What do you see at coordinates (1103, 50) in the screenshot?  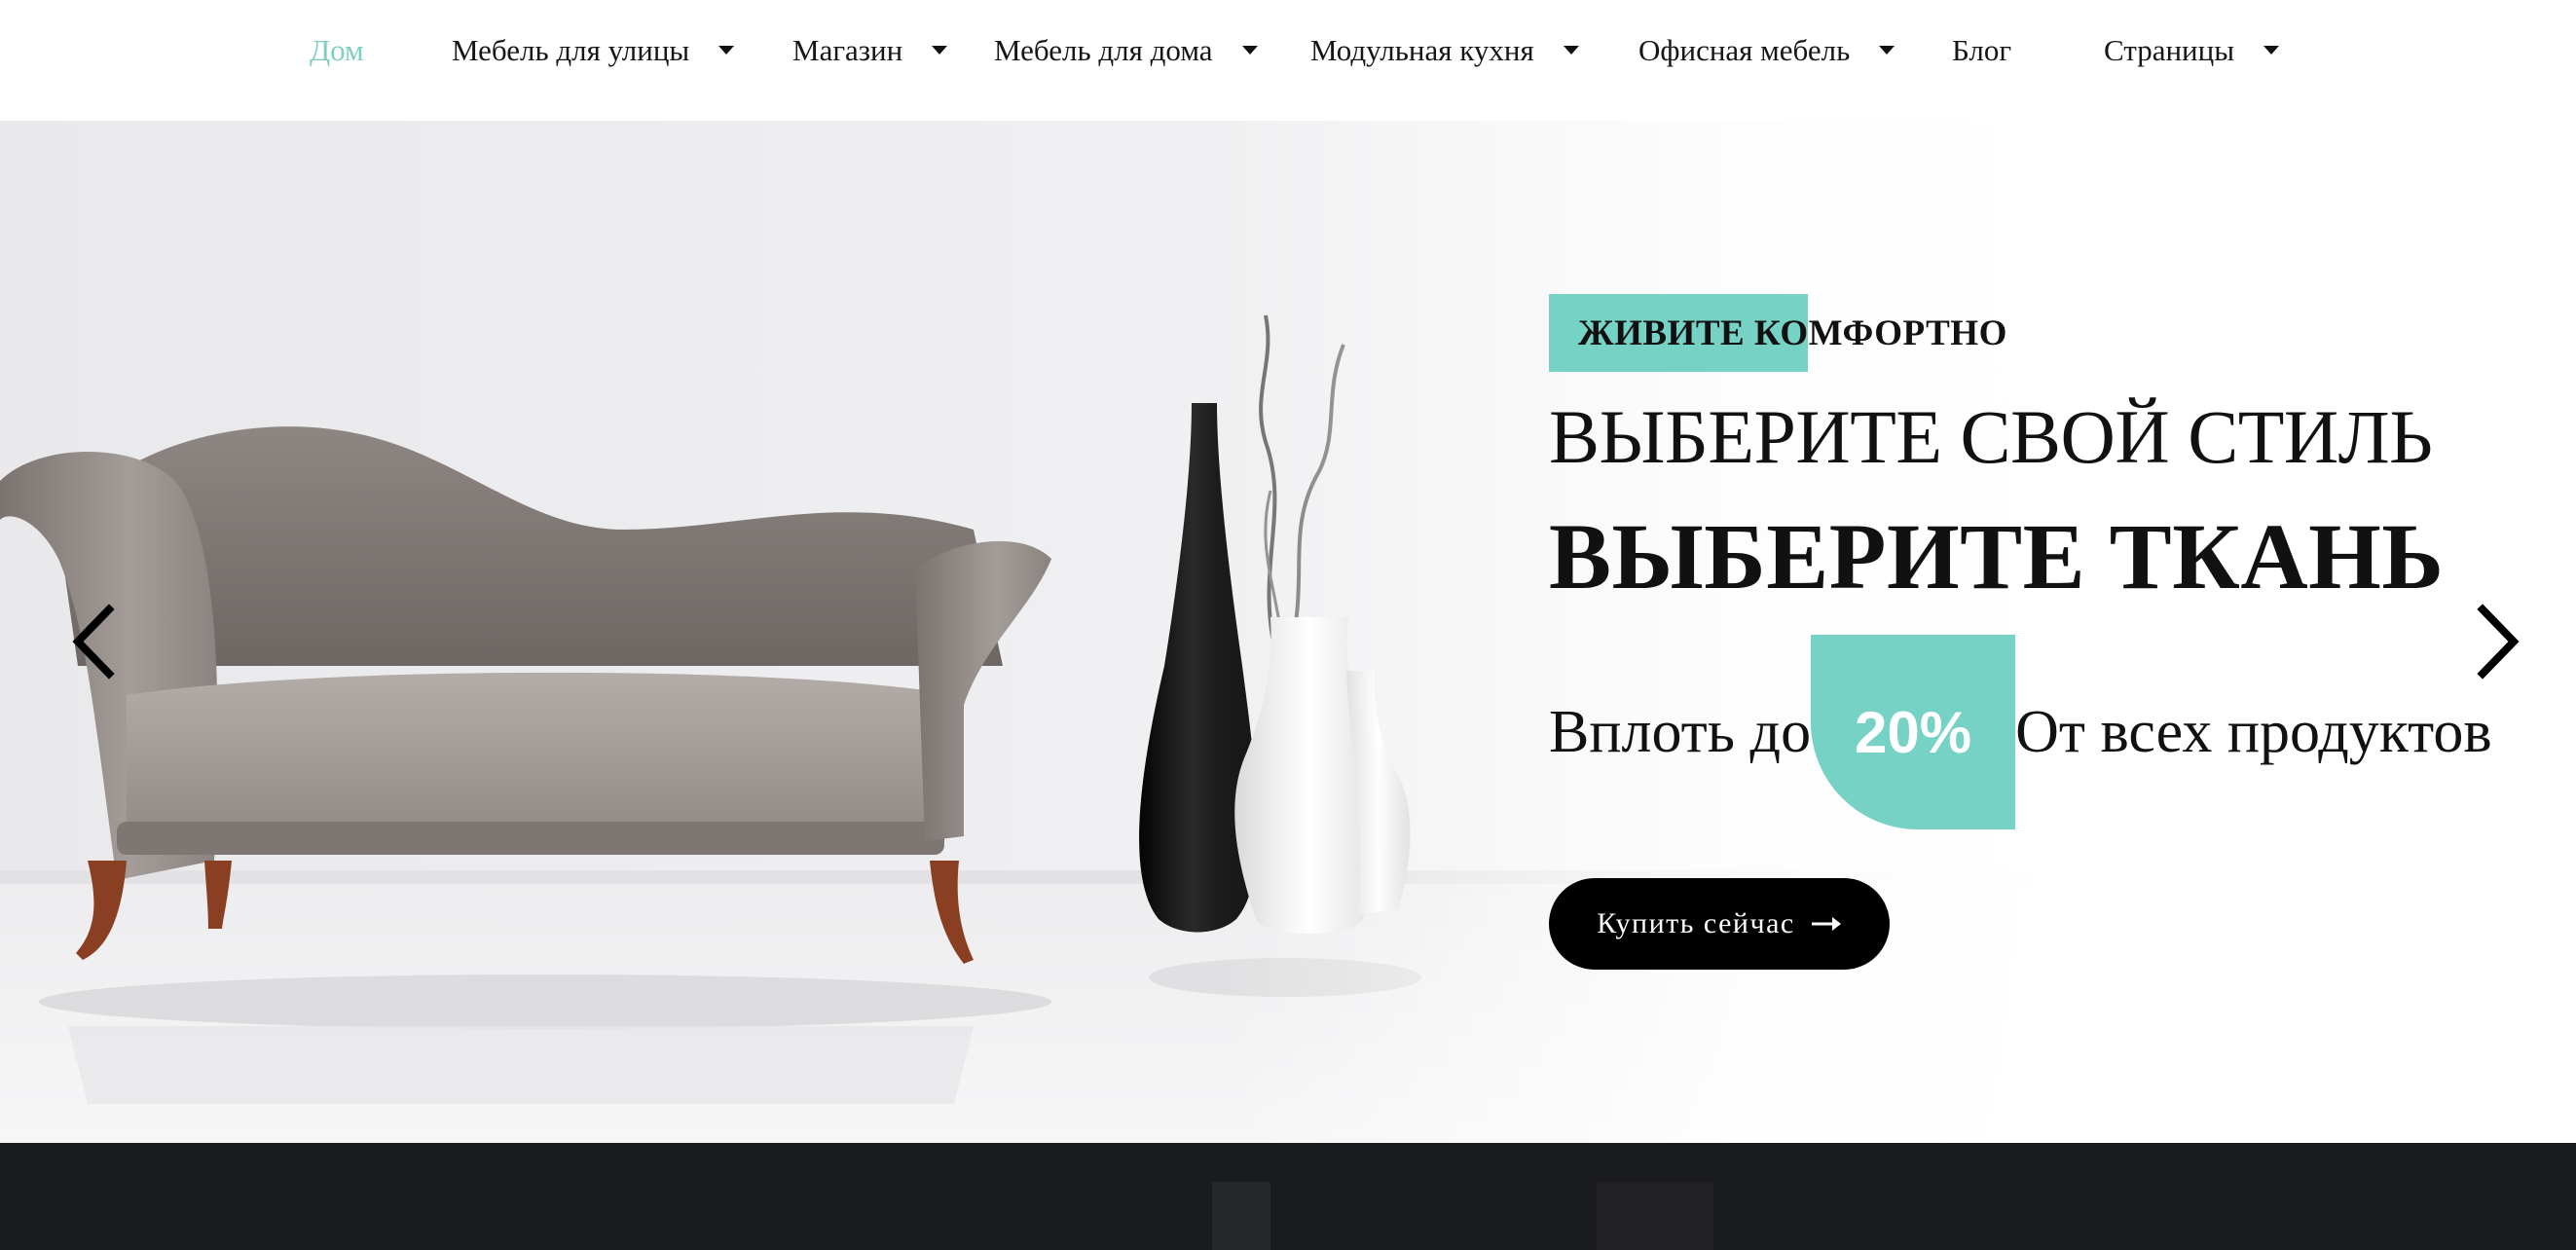 I see `nav-item-label: Мебель для дома` at bounding box center [1103, 50].